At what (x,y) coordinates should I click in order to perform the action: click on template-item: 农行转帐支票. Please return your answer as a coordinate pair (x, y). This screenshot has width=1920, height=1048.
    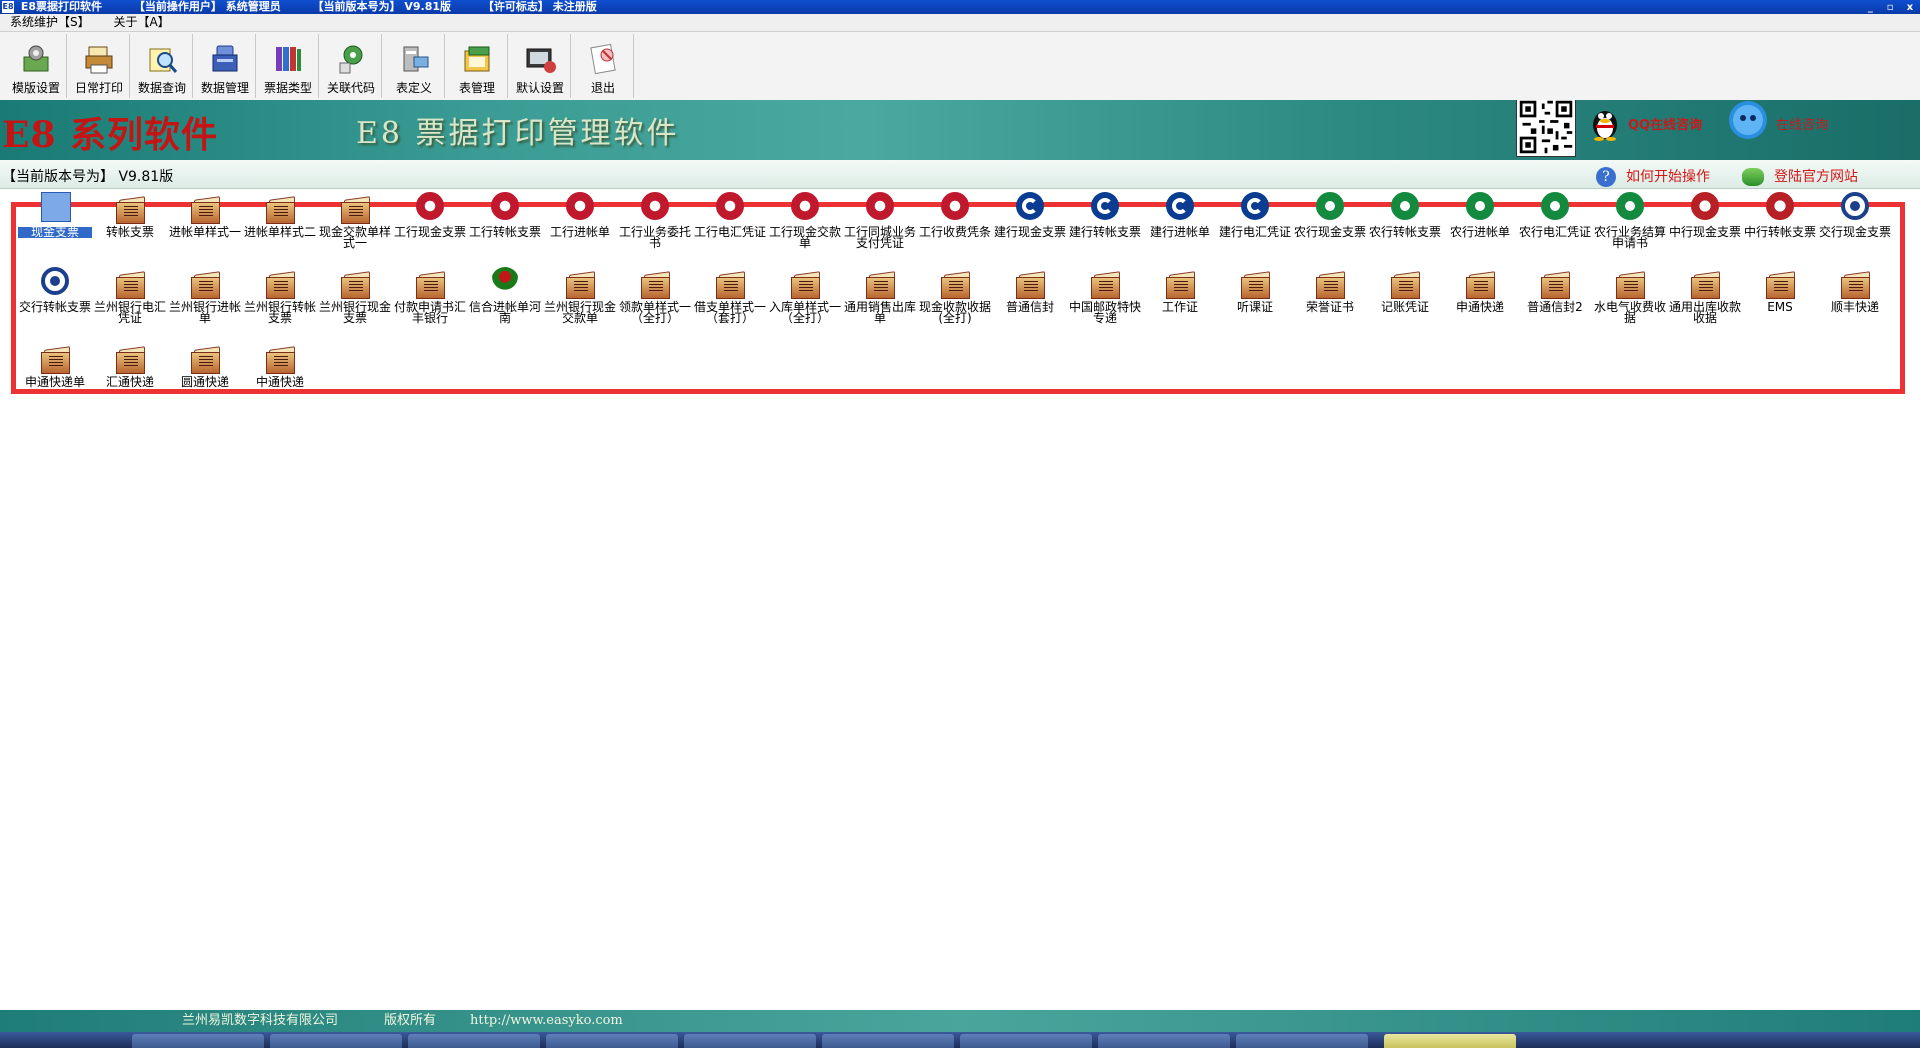
    Looking at the image, I should click on (1405, 215).